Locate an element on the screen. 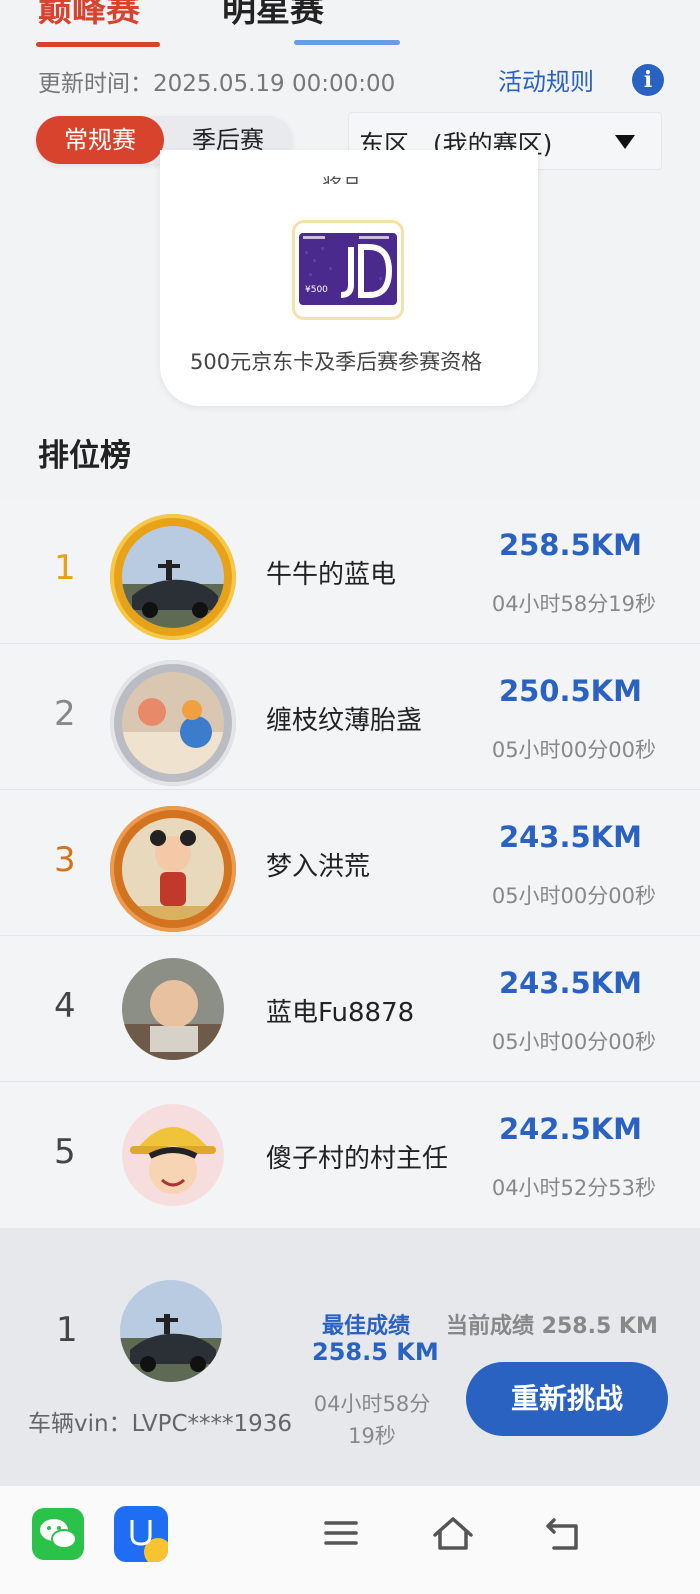 This screenshot has width=700, height=1594. ranking-row: 1 牛牛的蓝电 258.5KM 04小时58分19秒 is located at coordinates (350, 571).